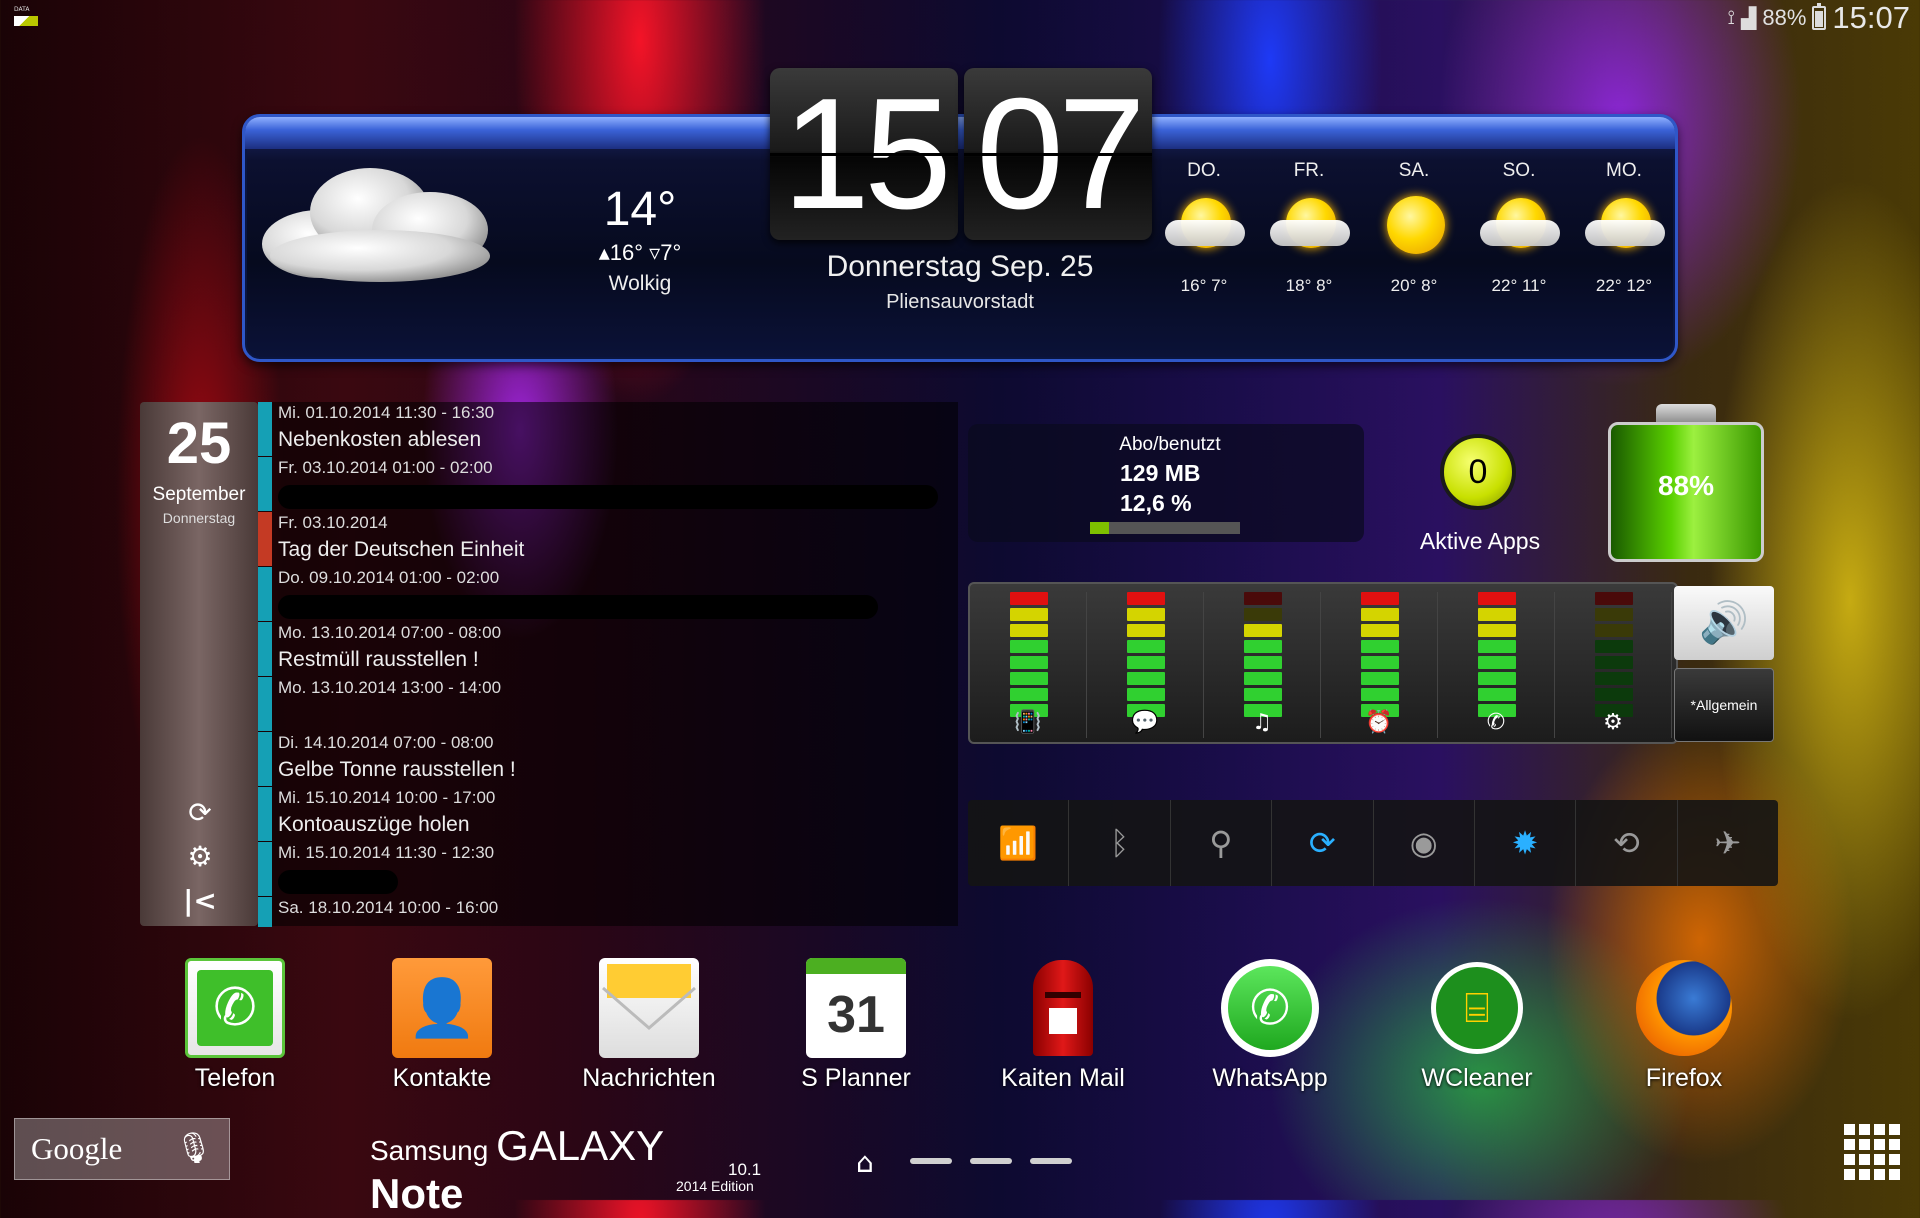  I want to click on app-s-planner: 31 S Planner, so click(856, 1025).